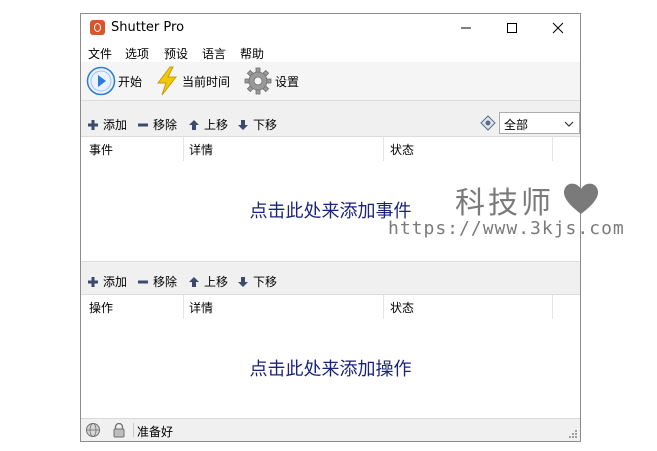 The height and width of the screenshot is (451, 657). I want to click on minimize-button, so click(466, 28).